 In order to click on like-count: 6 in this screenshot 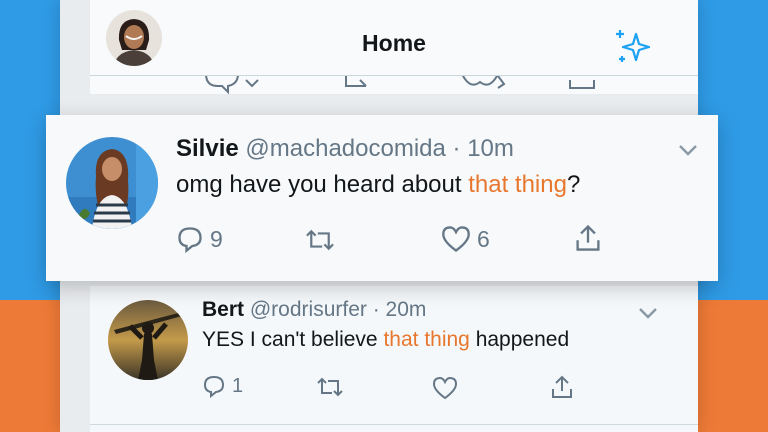, I will do `click(483, 238)`.